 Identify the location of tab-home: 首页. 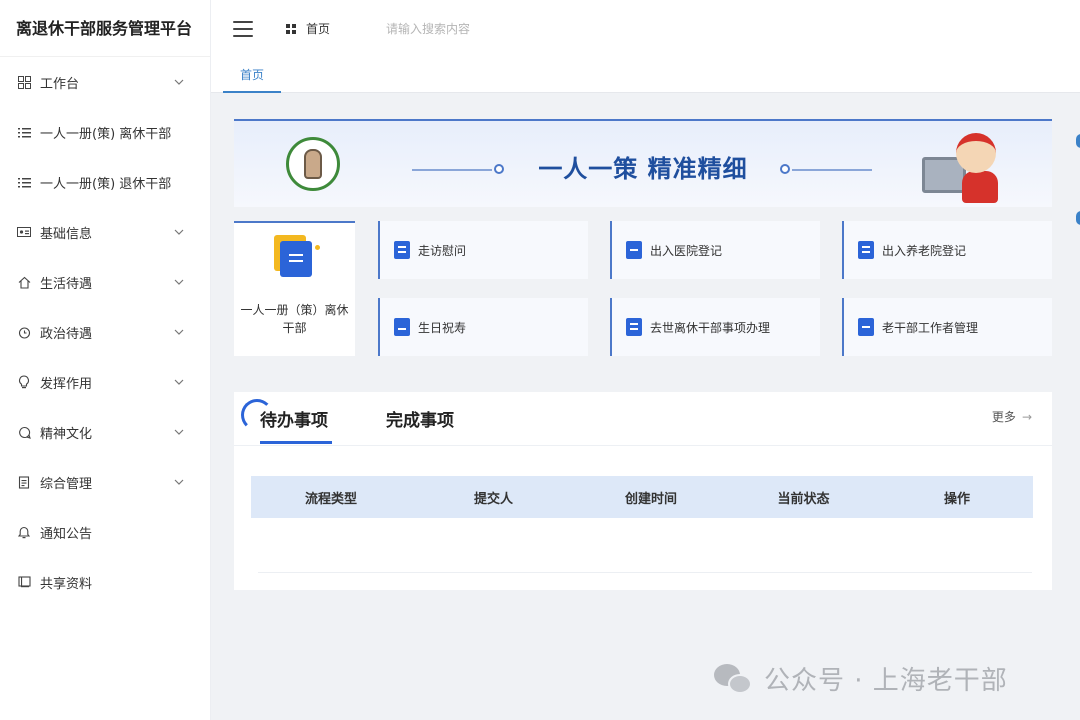
(252, 75).